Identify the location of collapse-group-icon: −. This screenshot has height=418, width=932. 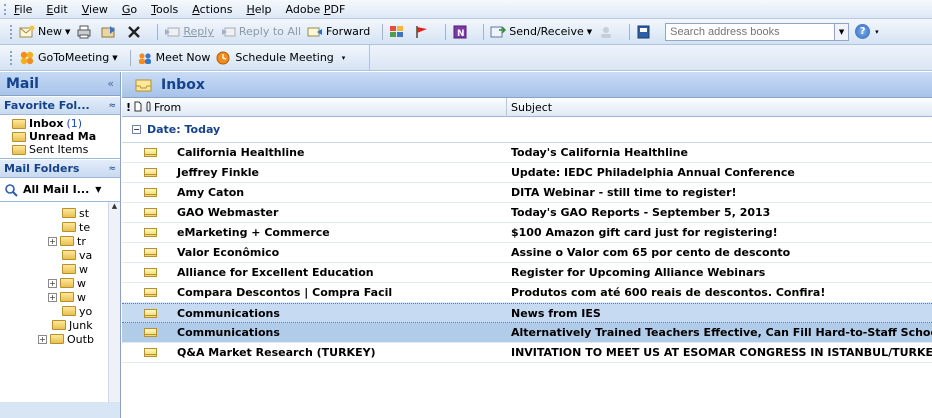
(136, 129).